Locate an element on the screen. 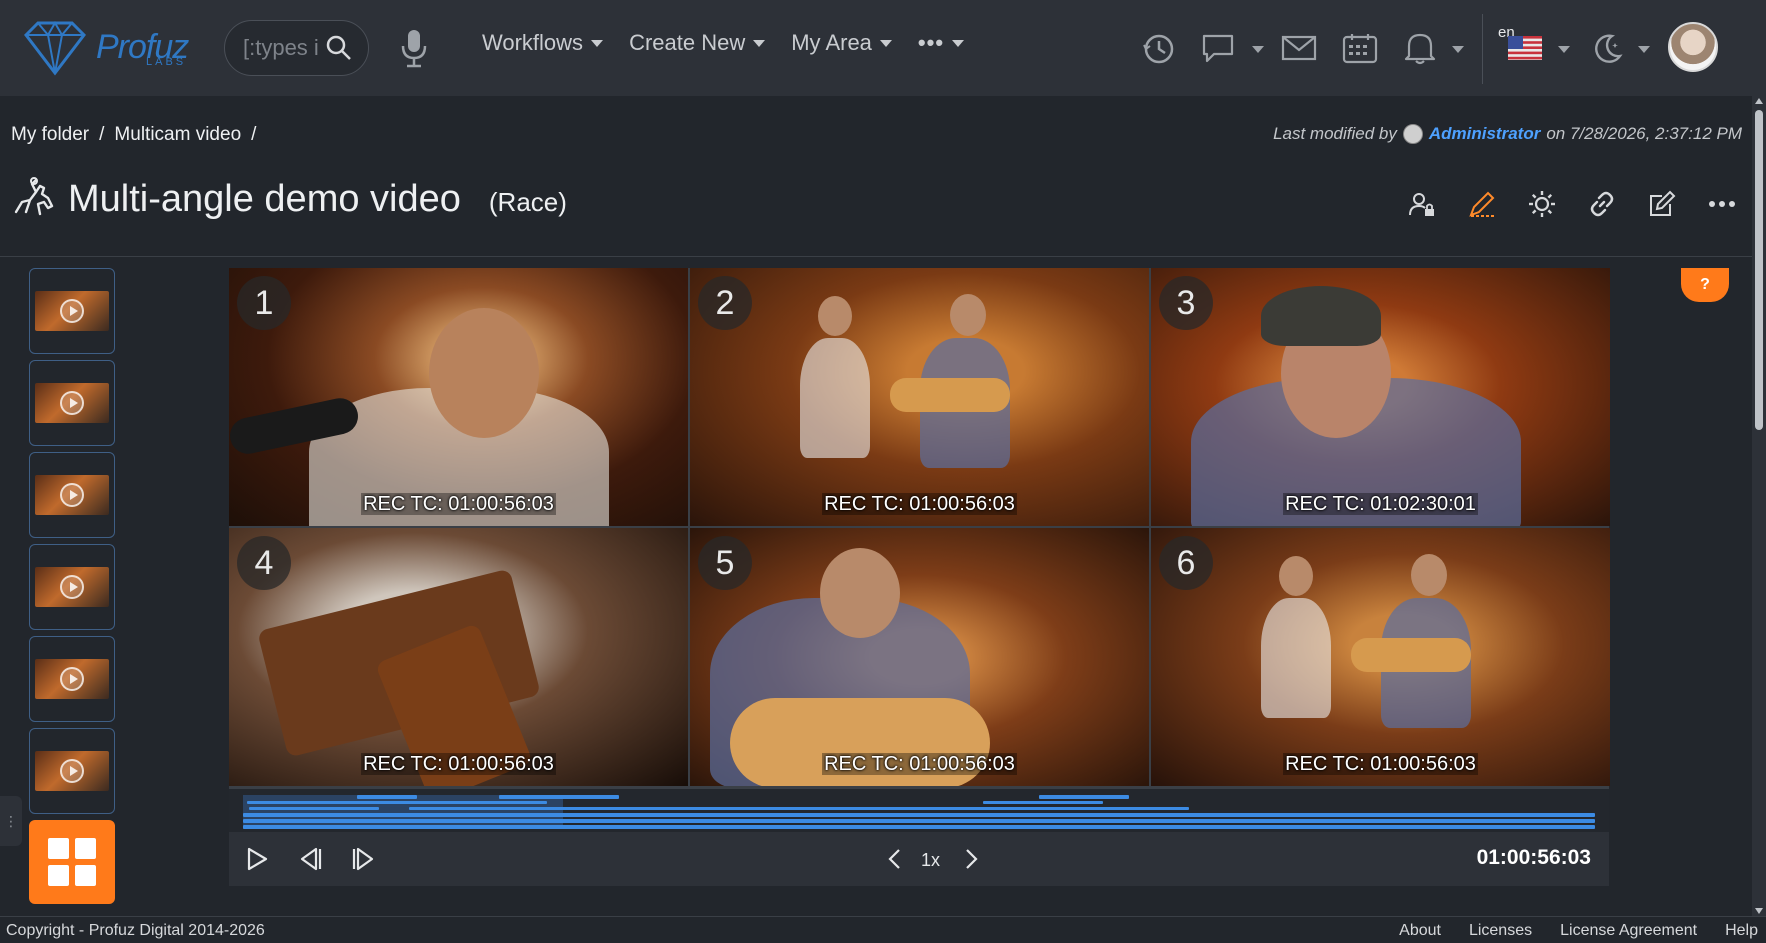 This screenshot has height=943, width=1766. item-actions is located at coordinates (1572, 204).